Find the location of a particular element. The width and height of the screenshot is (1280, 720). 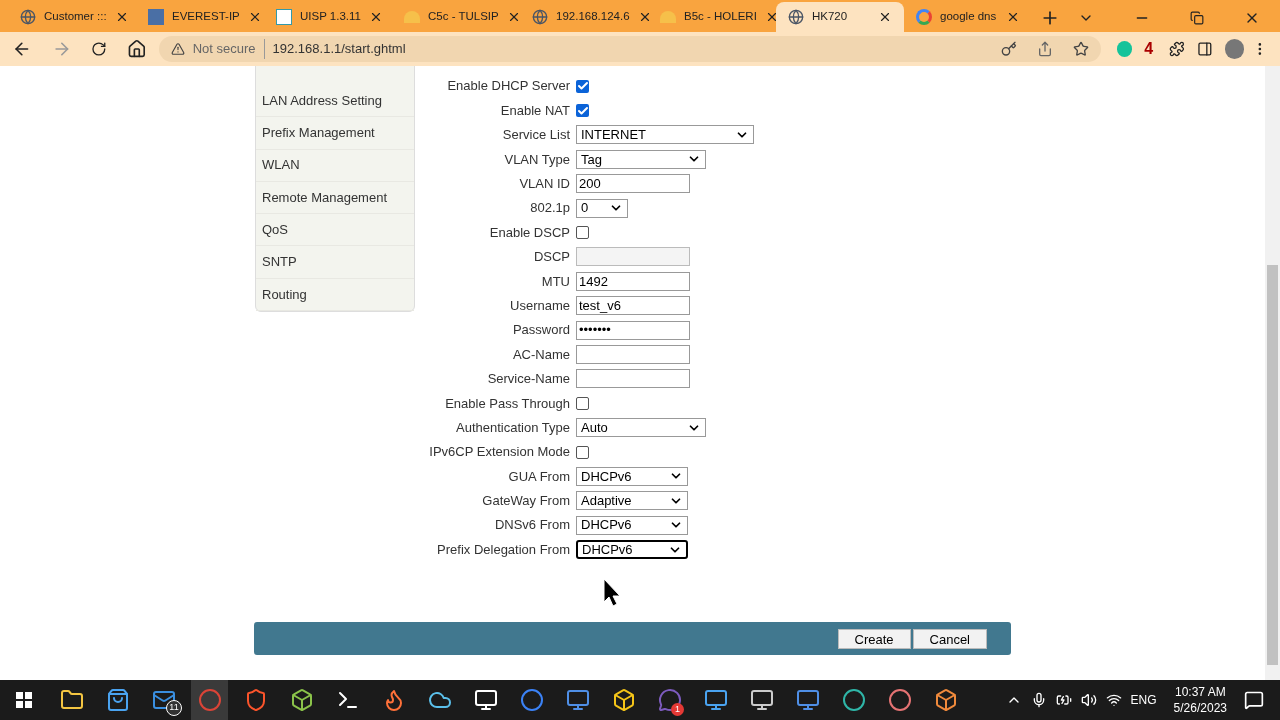

extension-badge: 4 is located at coordinates (1149, 49).